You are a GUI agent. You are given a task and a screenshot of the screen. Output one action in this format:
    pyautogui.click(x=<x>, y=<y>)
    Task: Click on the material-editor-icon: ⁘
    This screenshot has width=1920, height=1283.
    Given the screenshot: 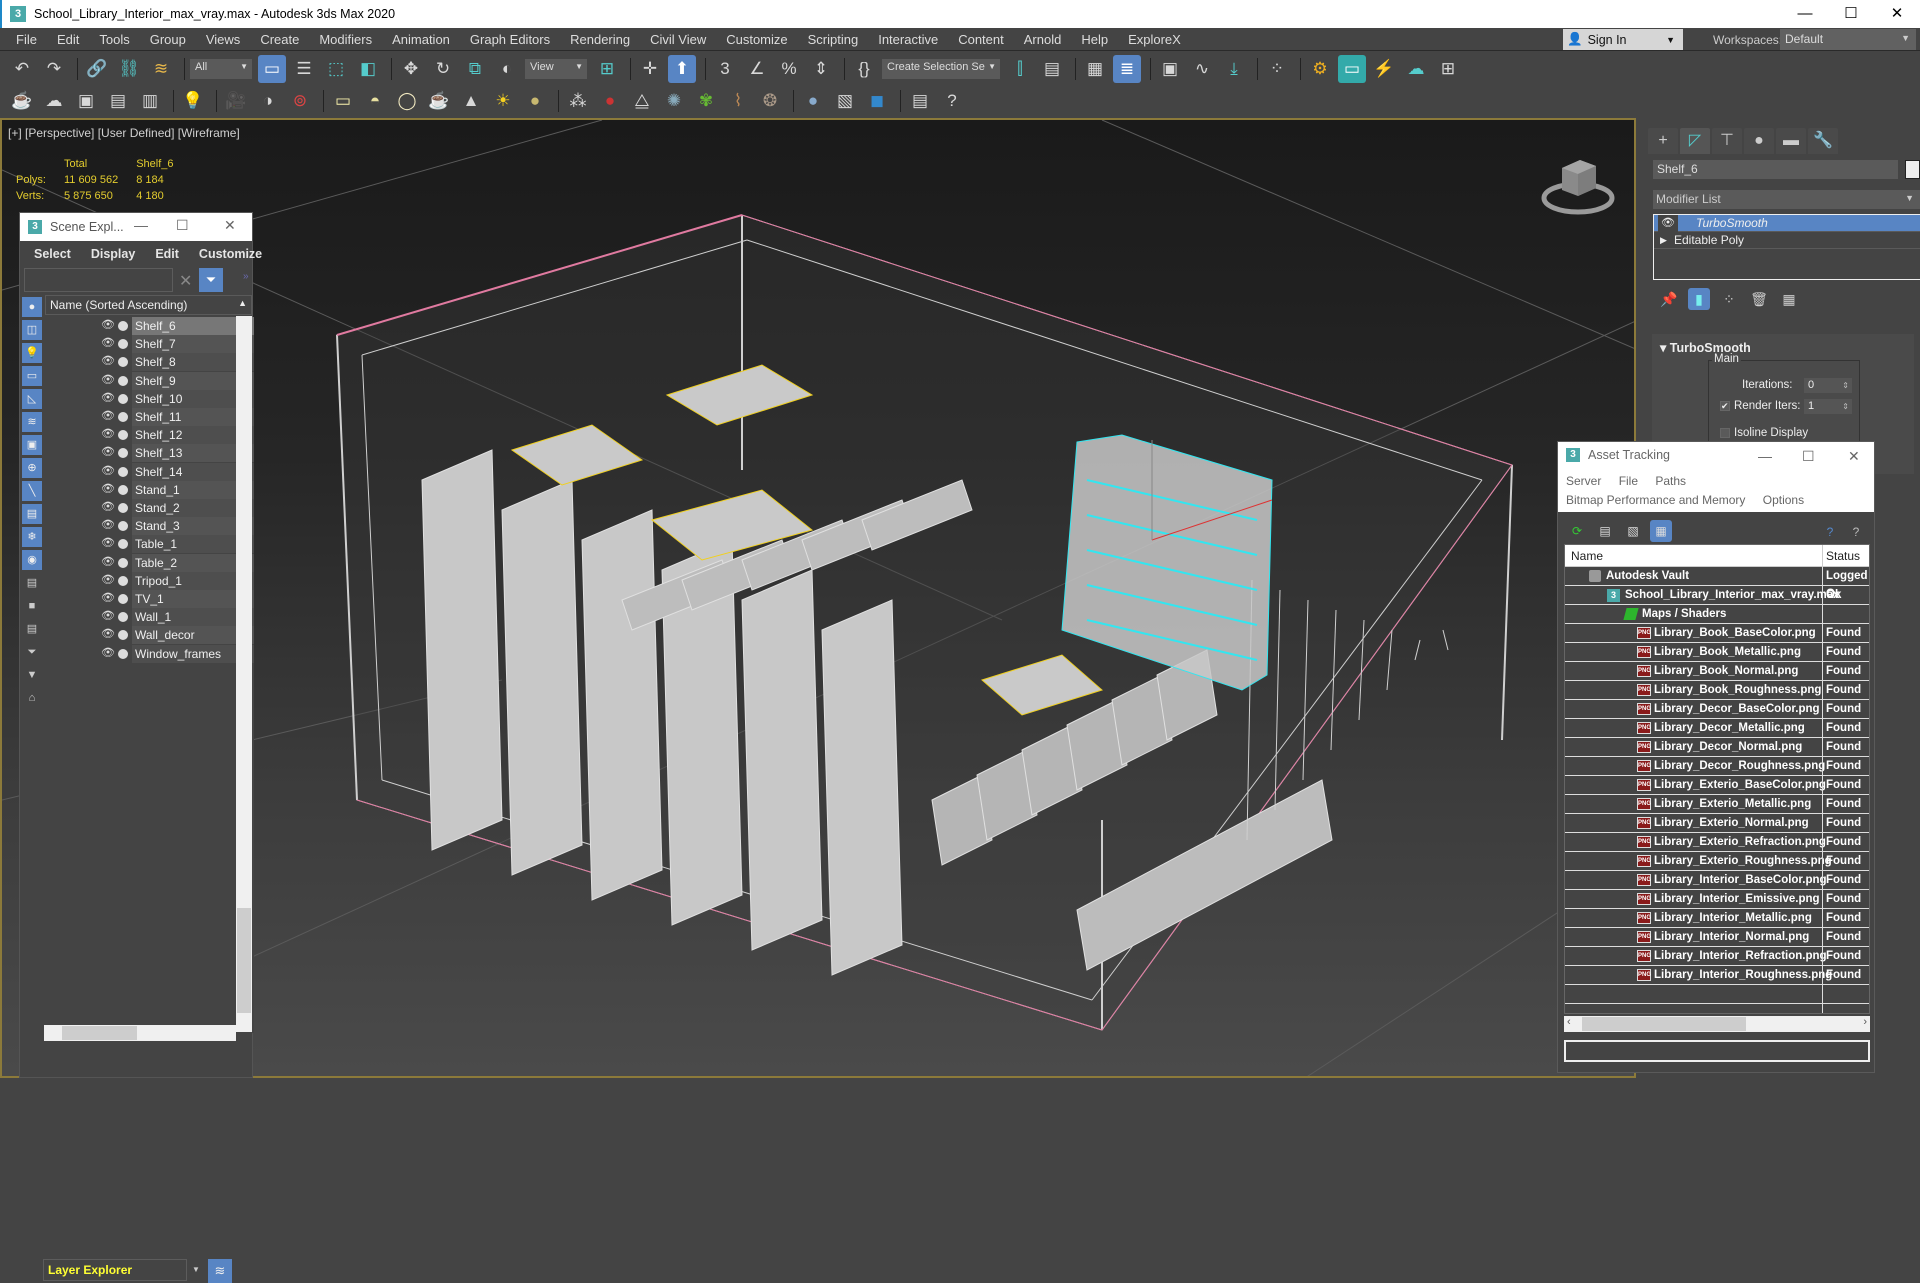 What is the action you would take?
    pyautogui.click(x=1277, y=69)
    